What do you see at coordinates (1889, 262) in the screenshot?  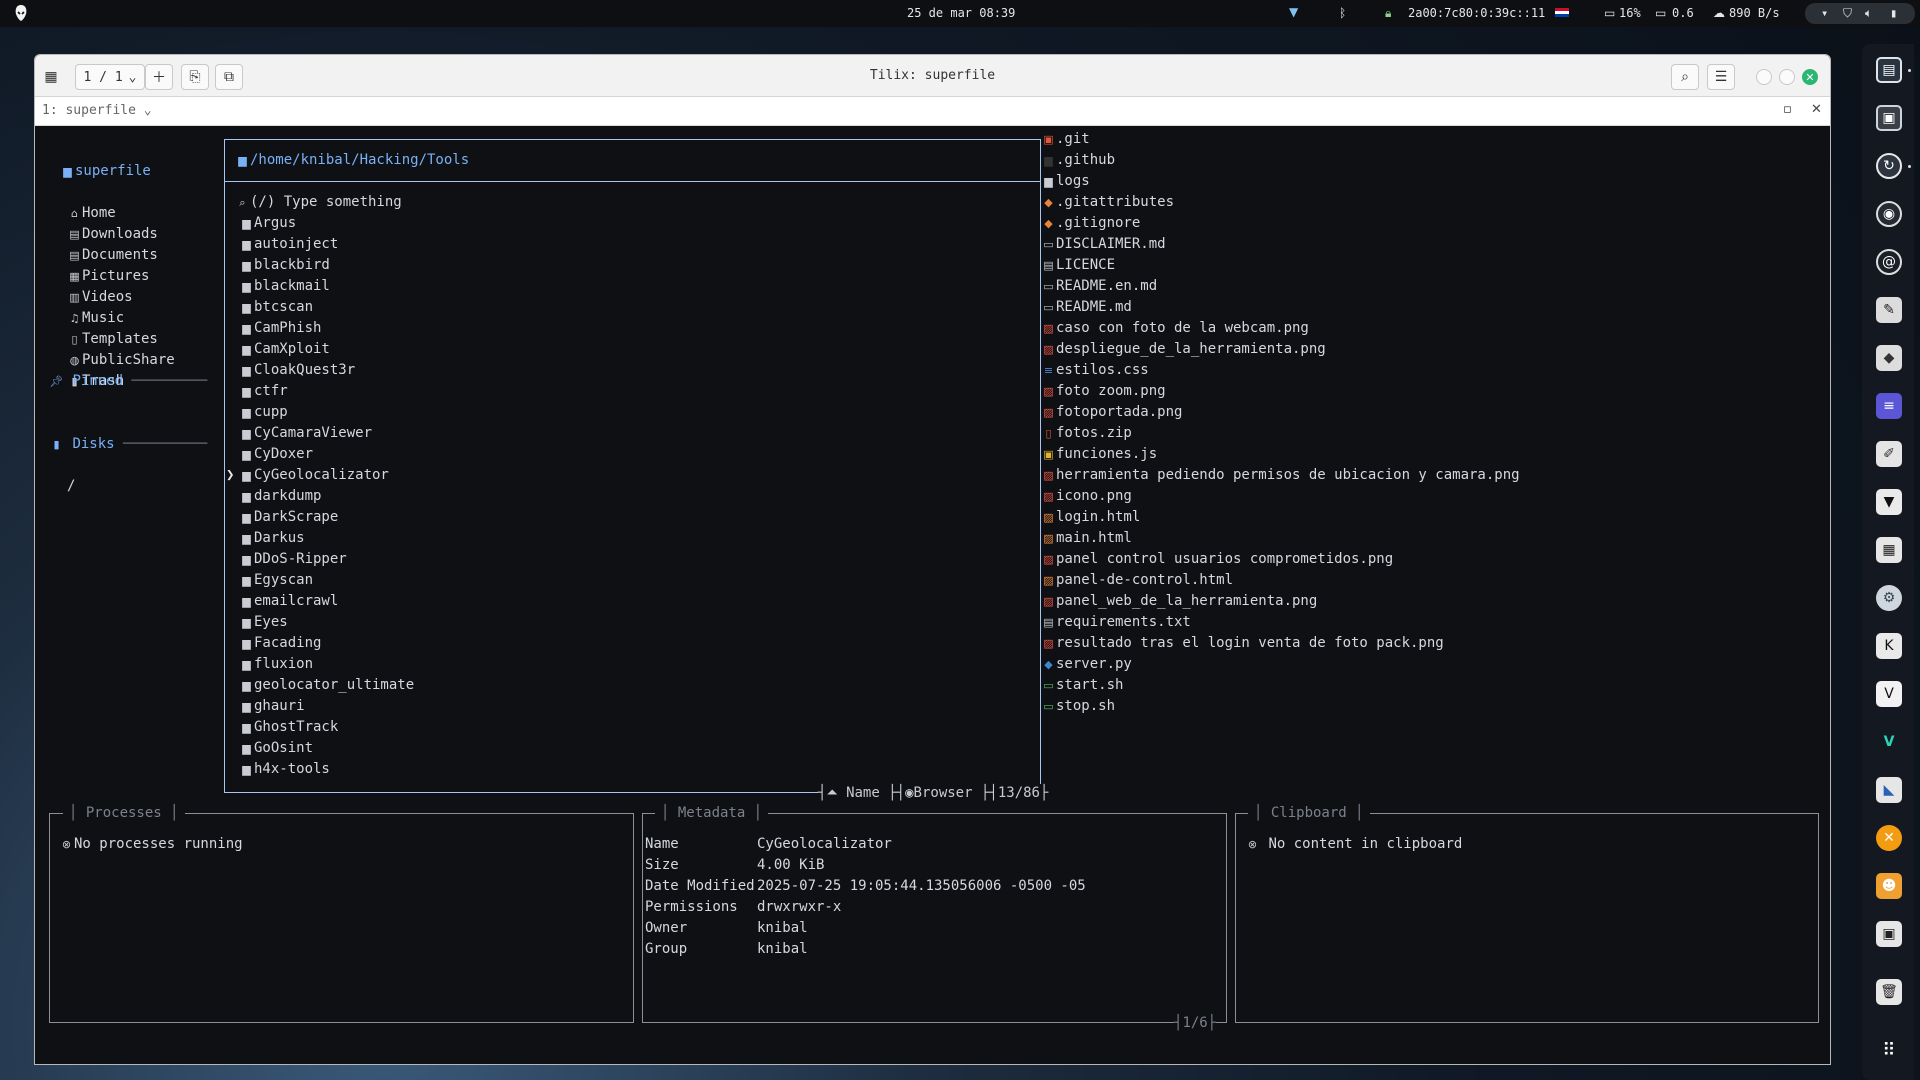 I see `at-sign-icon: @` at bounding box center [1889, 262].